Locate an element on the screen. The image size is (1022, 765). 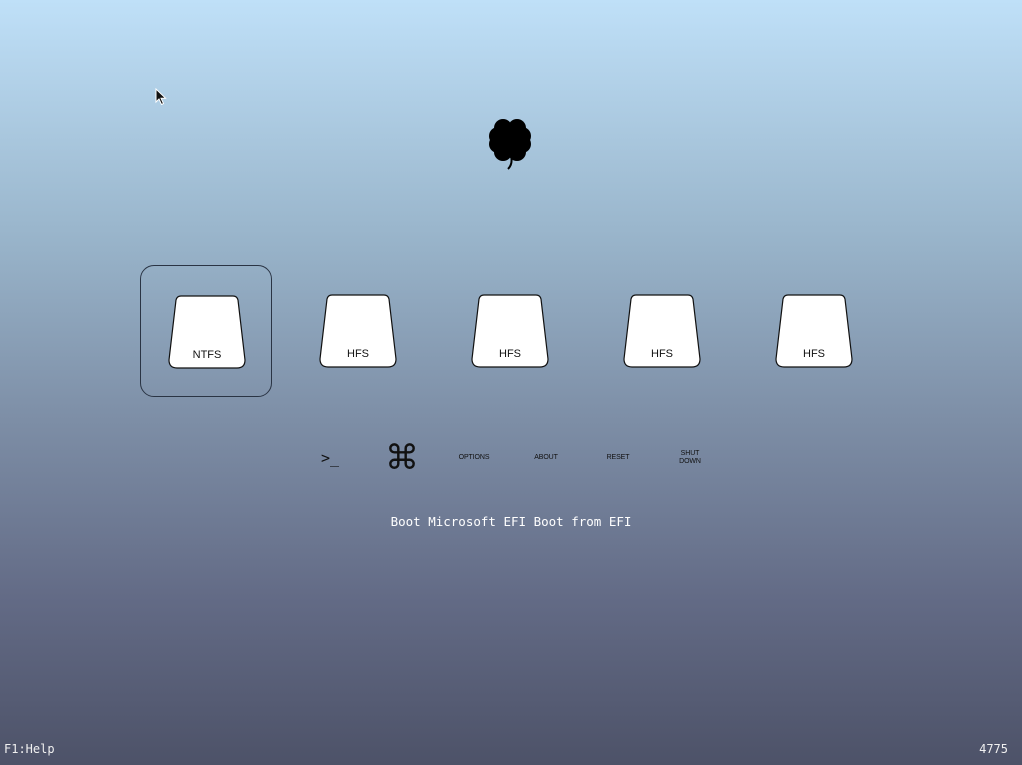
selected-entry-description: Boot Microsoft EFI Boot from EFI is located at coordinates (511, 521).